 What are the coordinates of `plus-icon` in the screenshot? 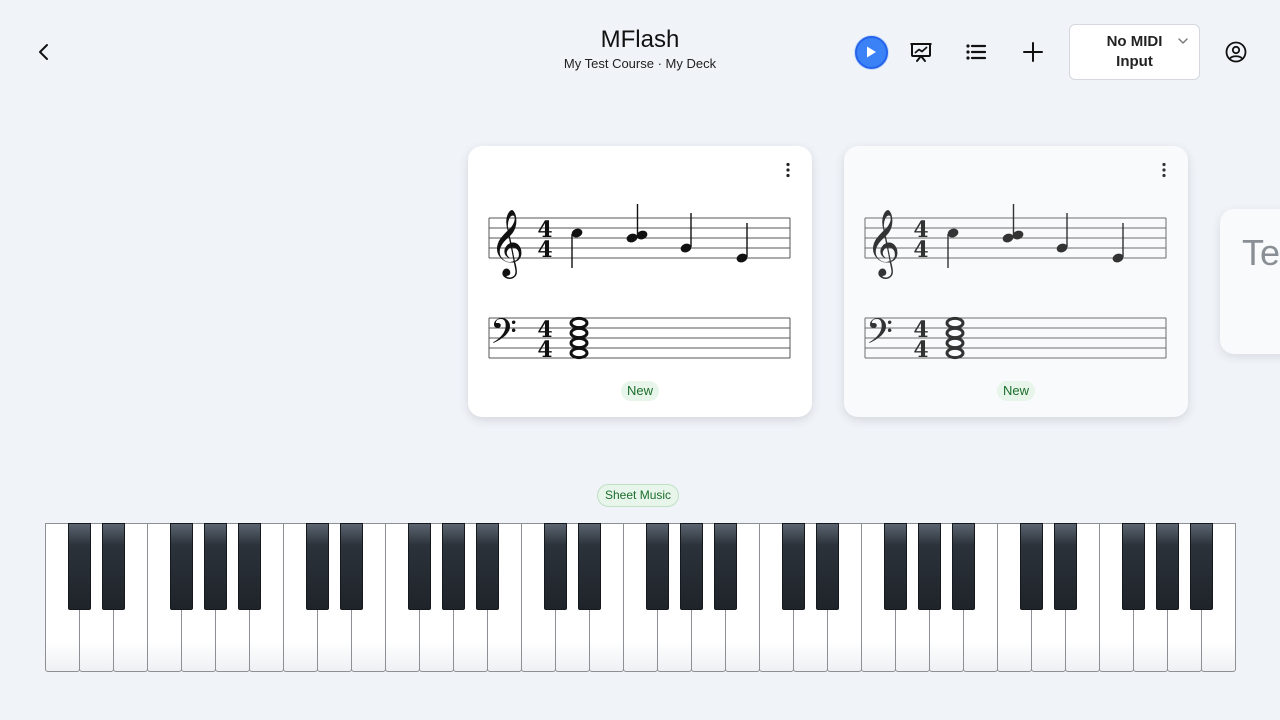 It's located at (1033, 52).